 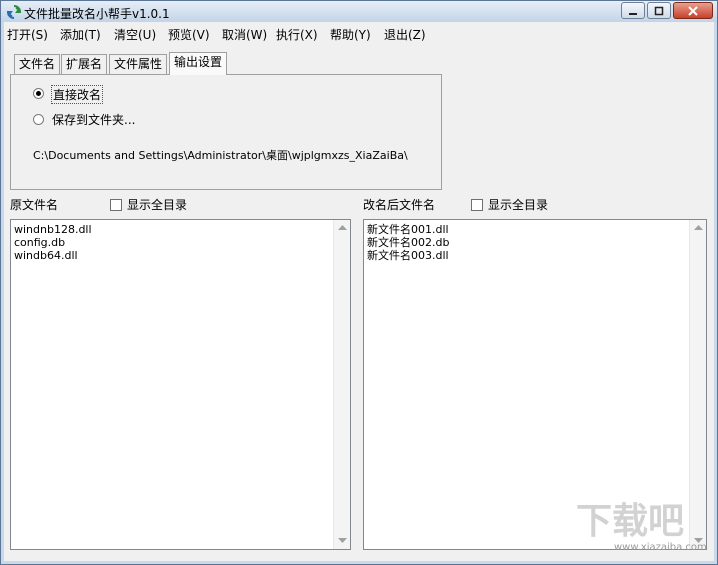 I want to click on tab-output-settings: 输出设置, so click(x=198, y=63).